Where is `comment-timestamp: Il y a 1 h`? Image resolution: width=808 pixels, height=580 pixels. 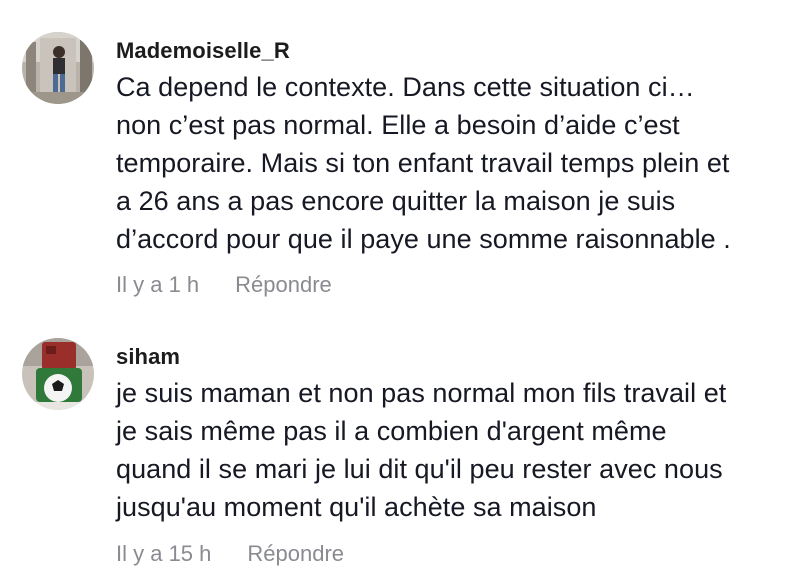
comment-timestamp: Il y a 1 h is located at coordinates (158, 284).